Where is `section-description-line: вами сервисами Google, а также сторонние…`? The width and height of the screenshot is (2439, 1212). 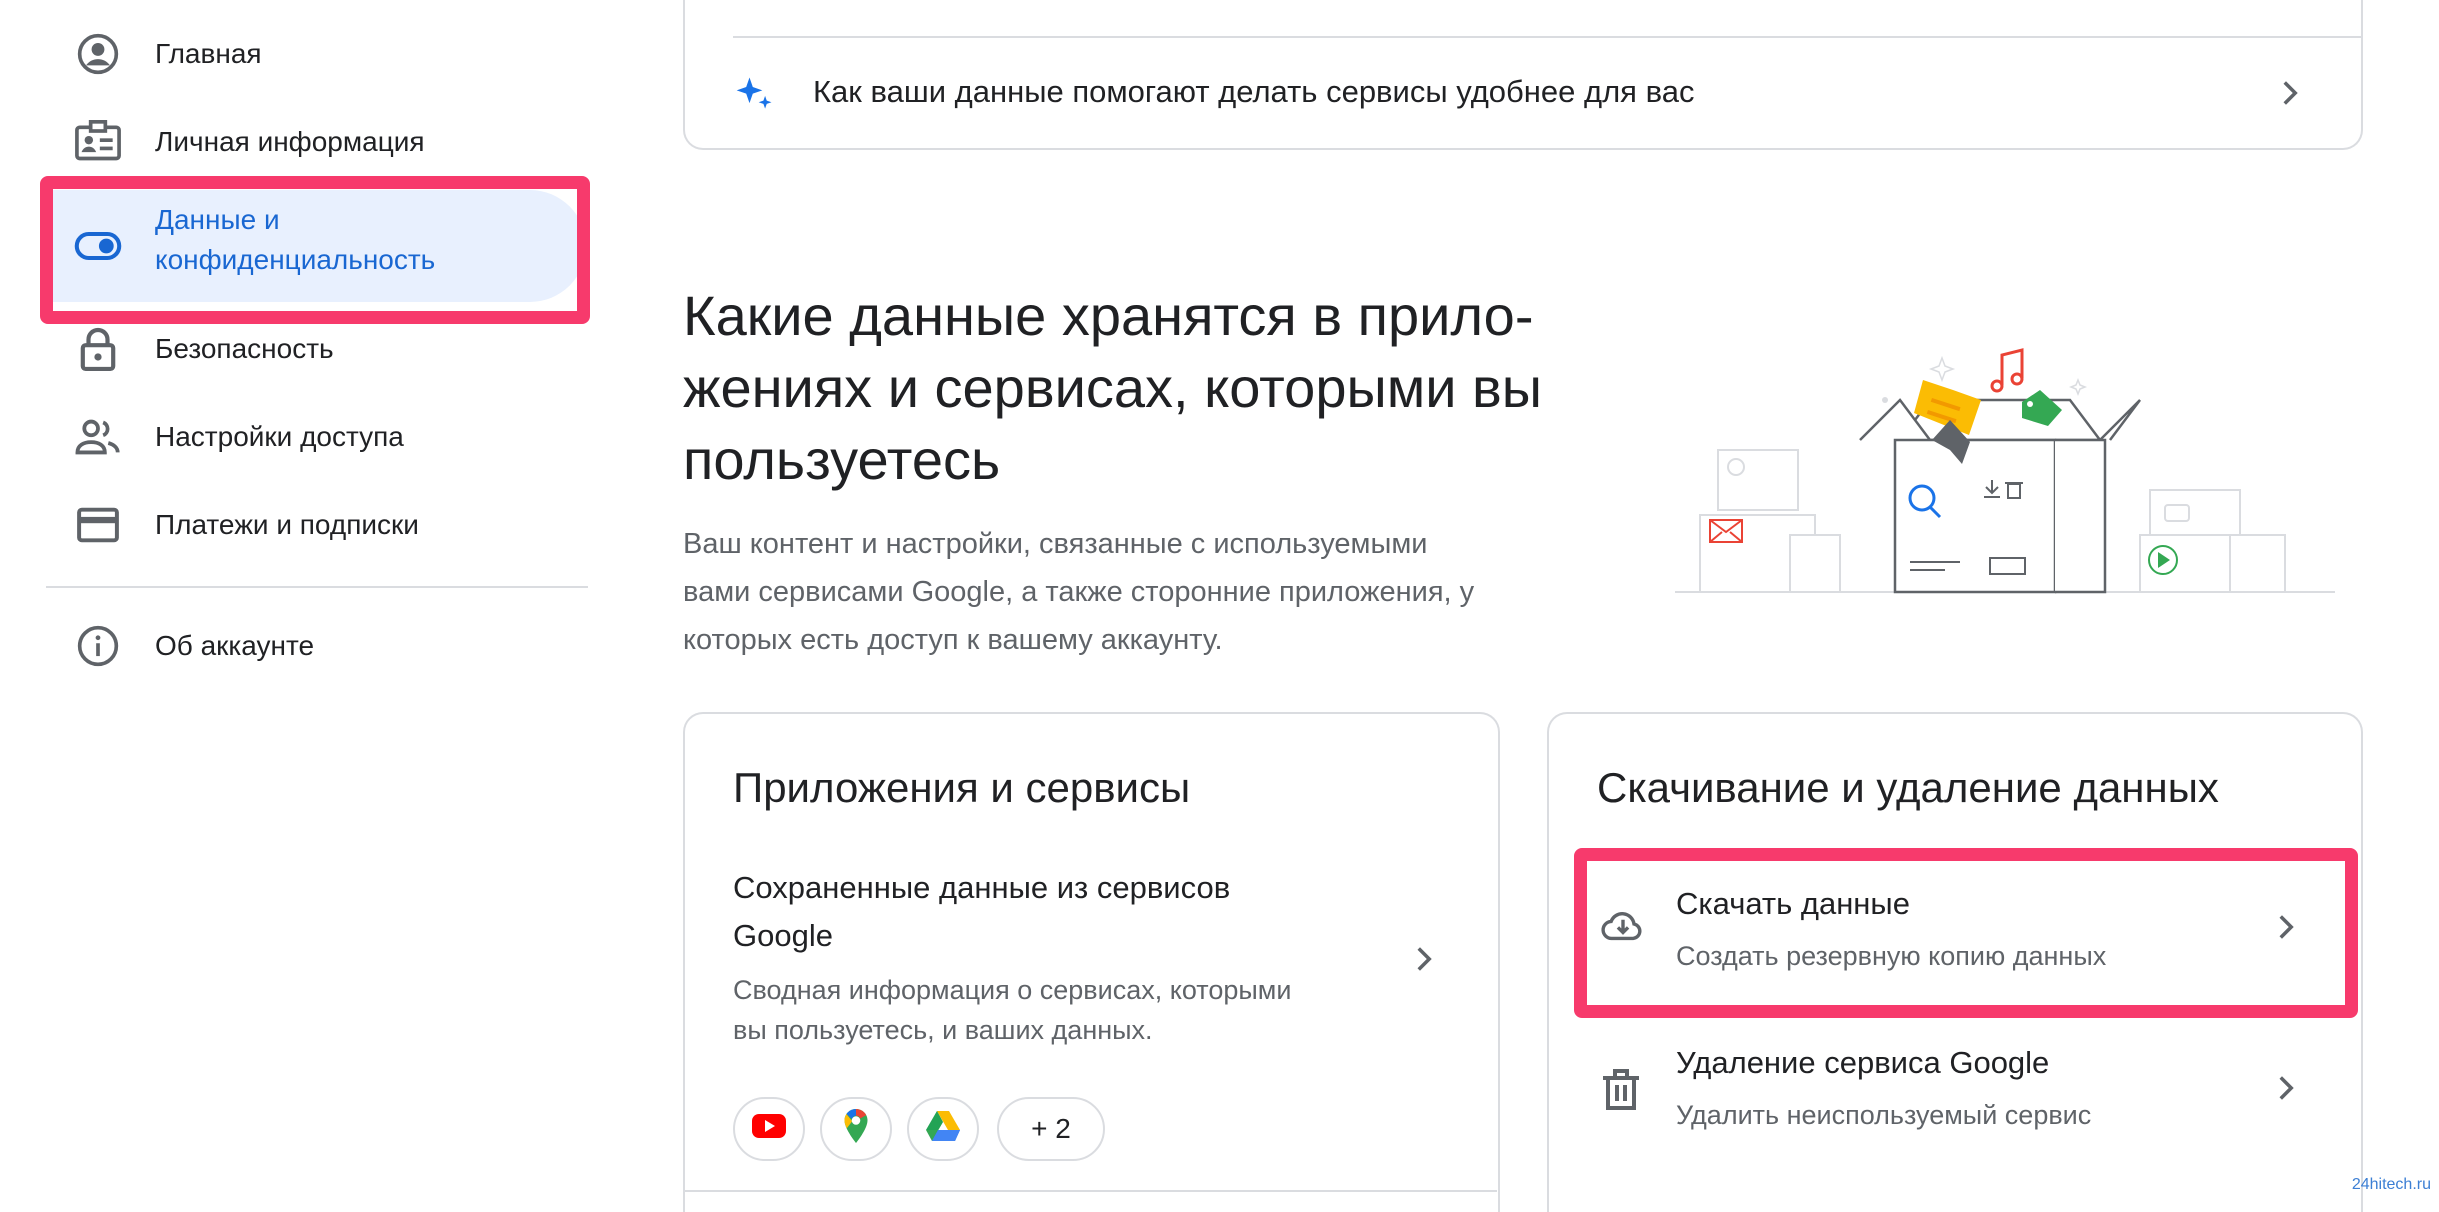
section-description-line: вами сервисами Google, а также сторонние… is located at coordinates (1079, 592).